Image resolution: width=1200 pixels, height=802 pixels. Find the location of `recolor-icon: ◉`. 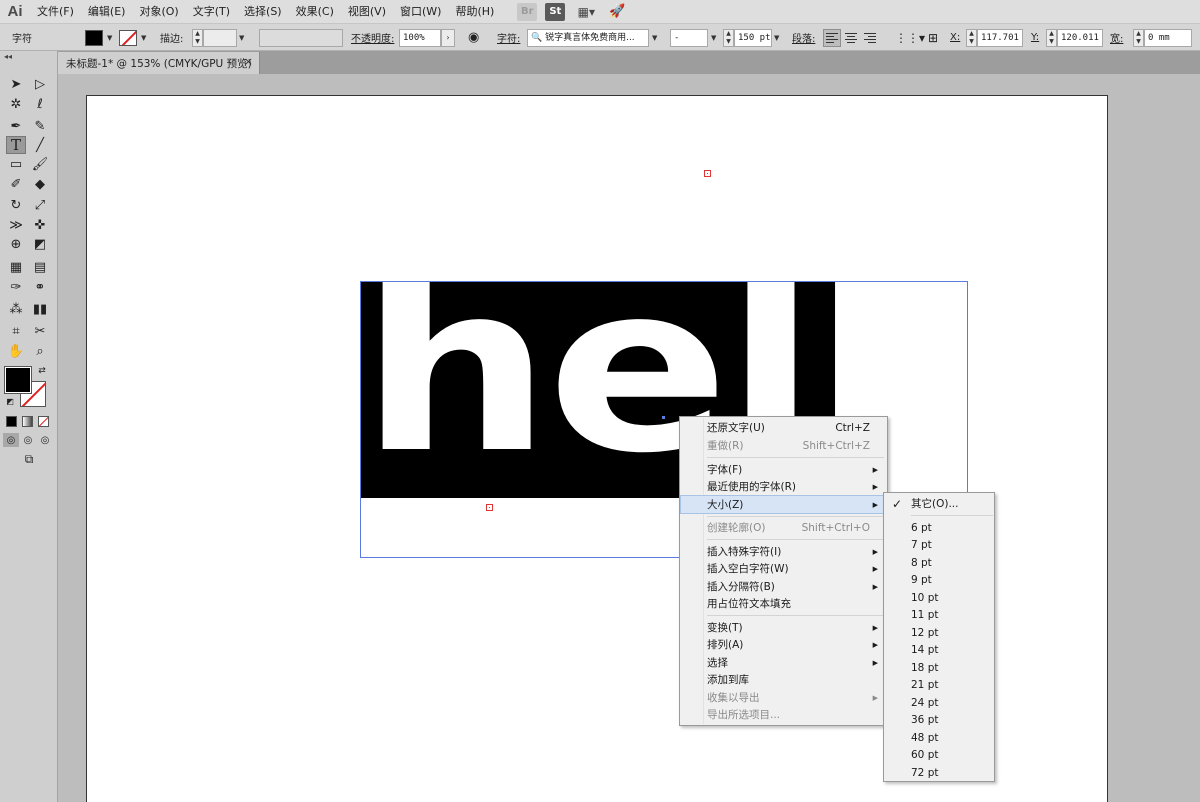

recolor-icon: ◉ is located at coordinates (473, 37).